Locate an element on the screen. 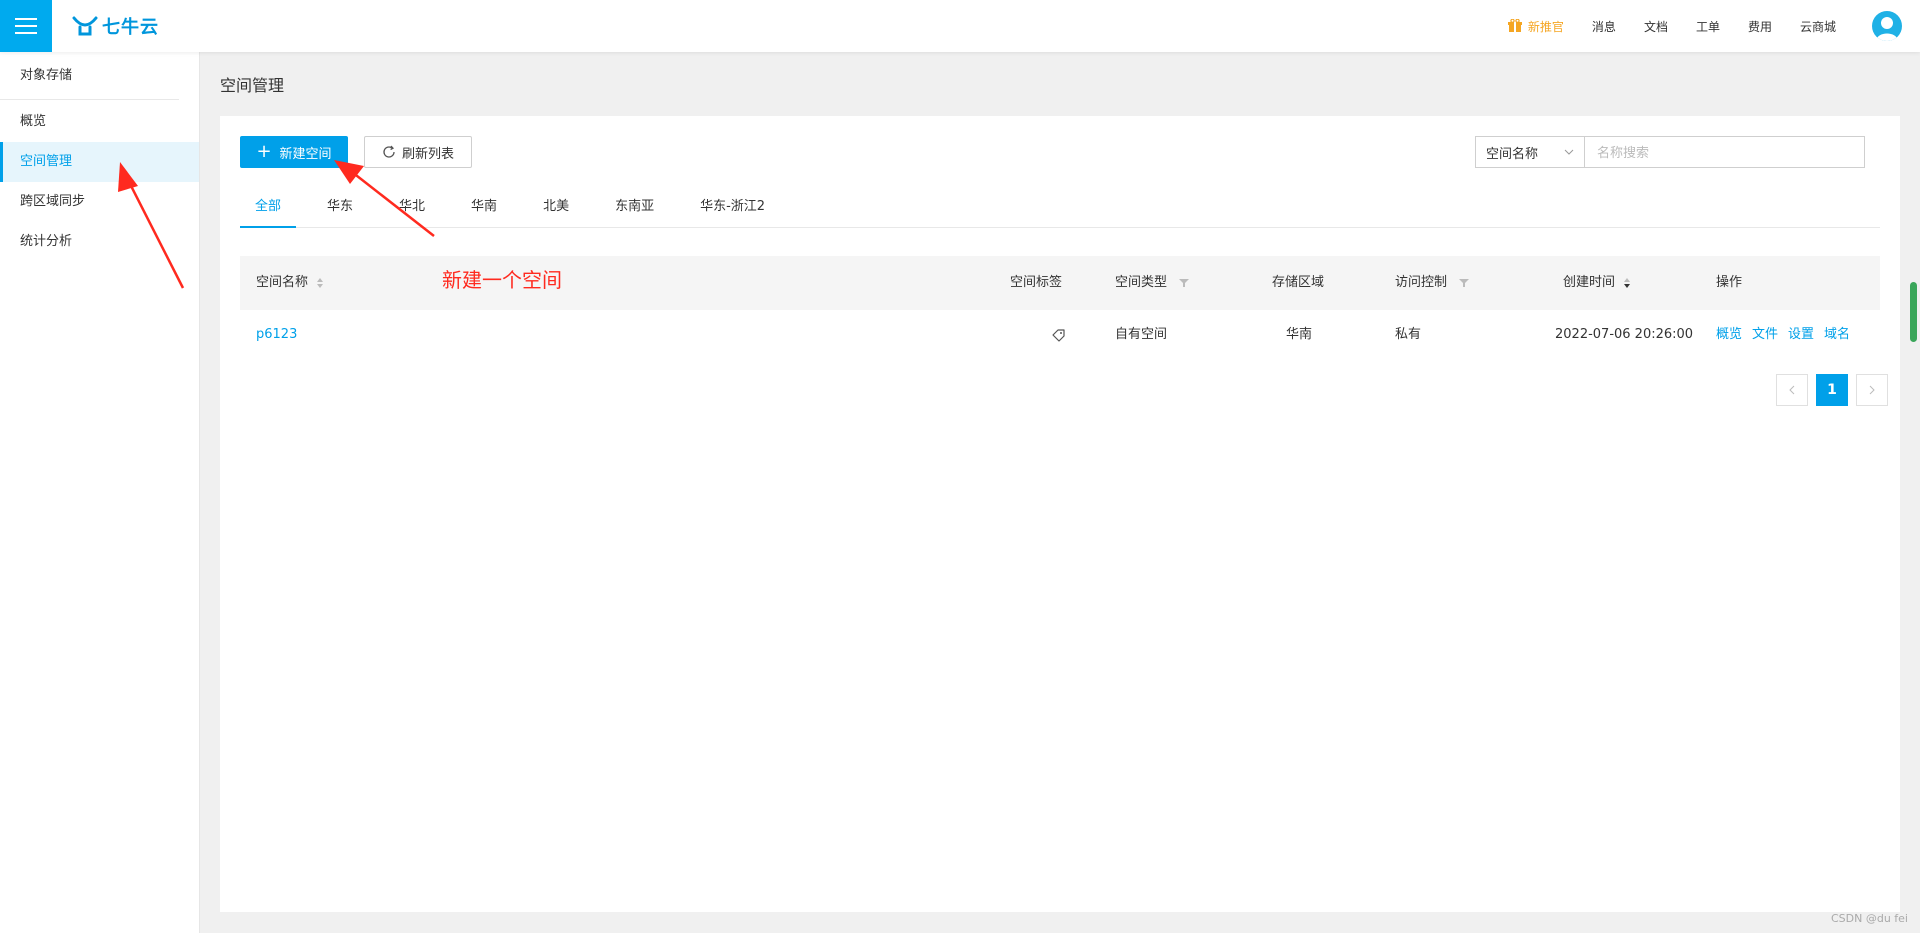 This screenshot has width=1920, height=933. top-header: 七牛云 新推官 消息 文档 工单 费用 云商城 is located at coordinates (960, 26).